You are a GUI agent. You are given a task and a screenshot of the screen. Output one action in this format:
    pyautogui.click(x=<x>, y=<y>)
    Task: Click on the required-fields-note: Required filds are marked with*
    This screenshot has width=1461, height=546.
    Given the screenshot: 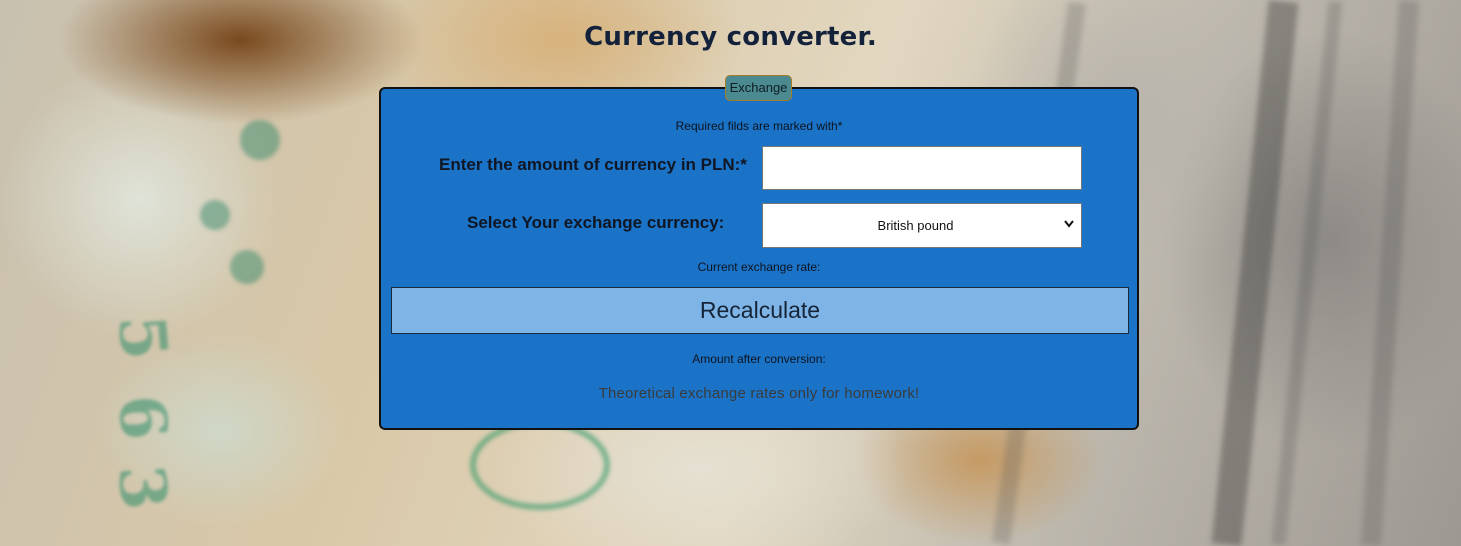 What is the action you would take?
    pyautogui.click(x=759, y=126)
    